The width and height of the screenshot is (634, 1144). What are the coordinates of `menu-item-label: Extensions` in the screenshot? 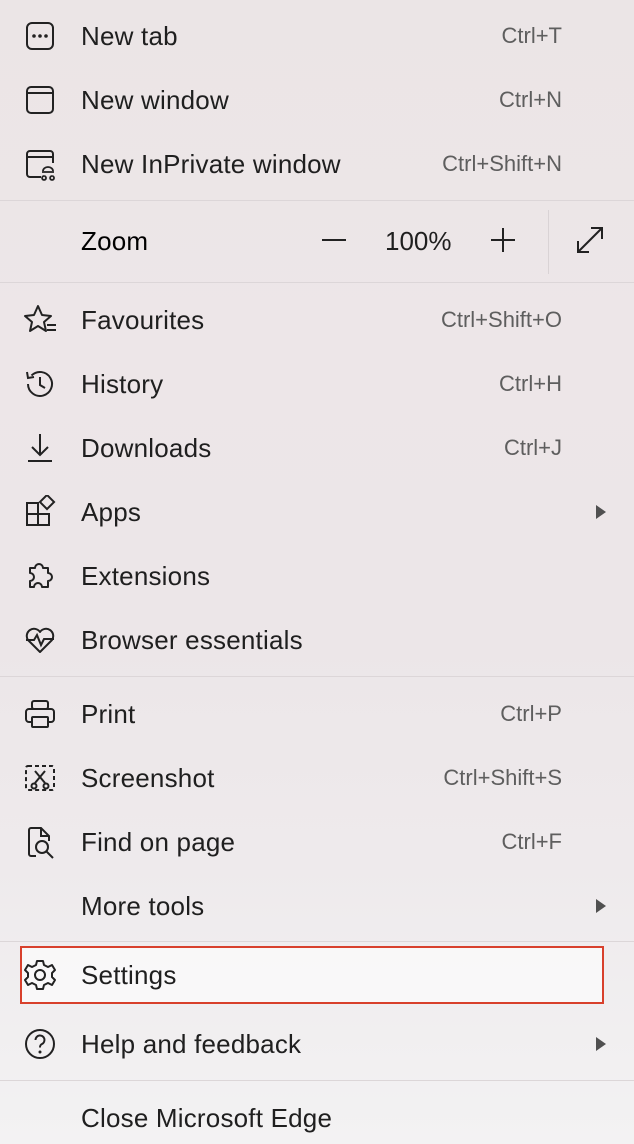 It's located at (146, 575).